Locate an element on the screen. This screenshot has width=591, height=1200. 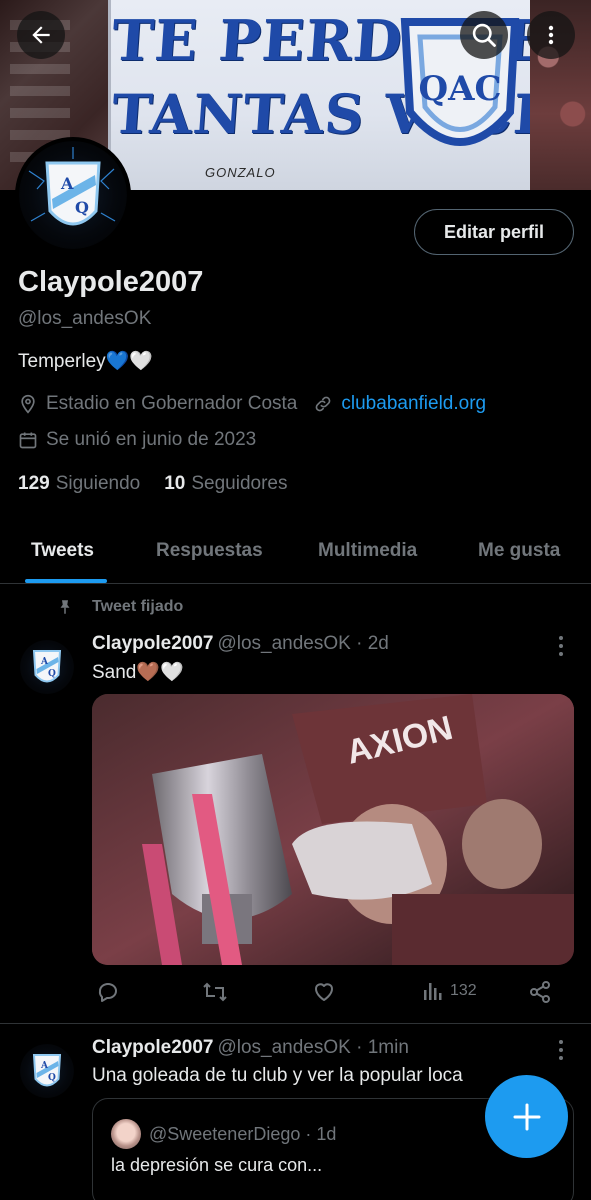
views-button: 132 is located at coordinates (449, 991).